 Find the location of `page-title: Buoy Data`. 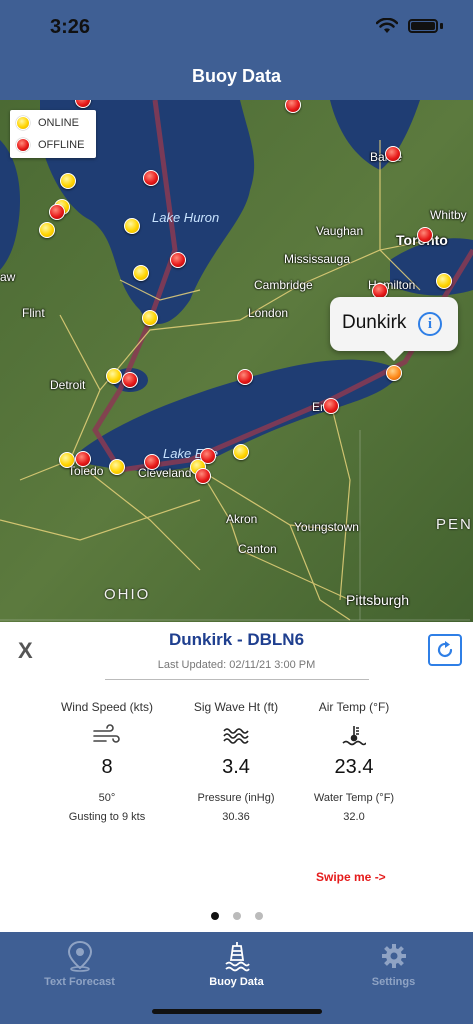

page-title: Buoy Data is located at coordinates (236, 76).